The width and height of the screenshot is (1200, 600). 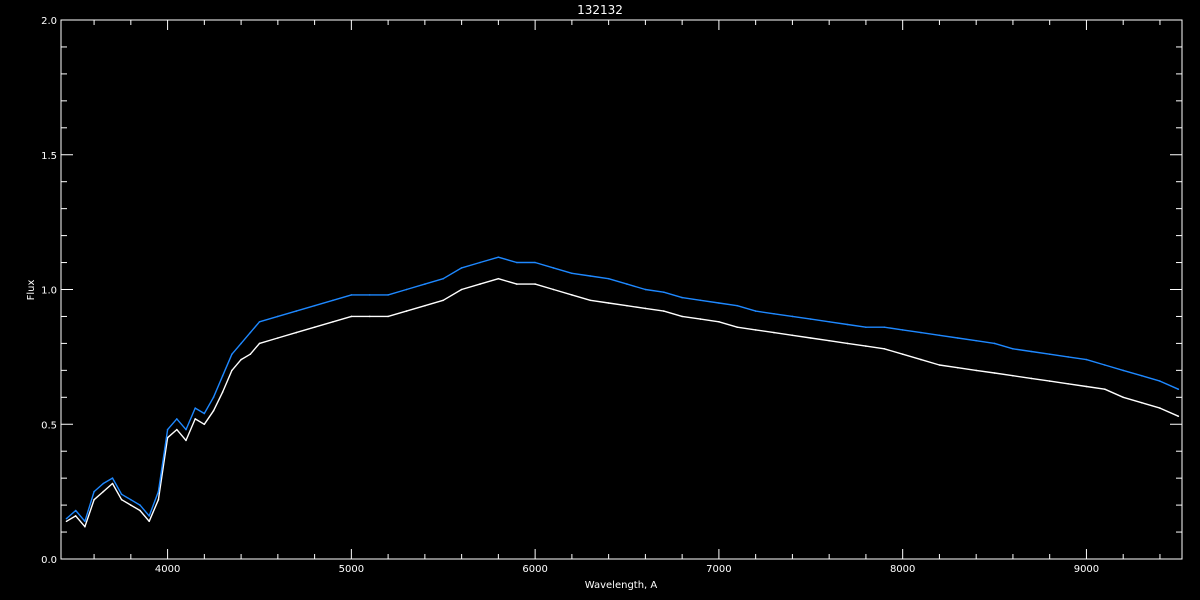 What do you see at coordinates (49, 560) in the screenshot?
I see `y-tick-label: 0.0` at bounding box center [49, 560].